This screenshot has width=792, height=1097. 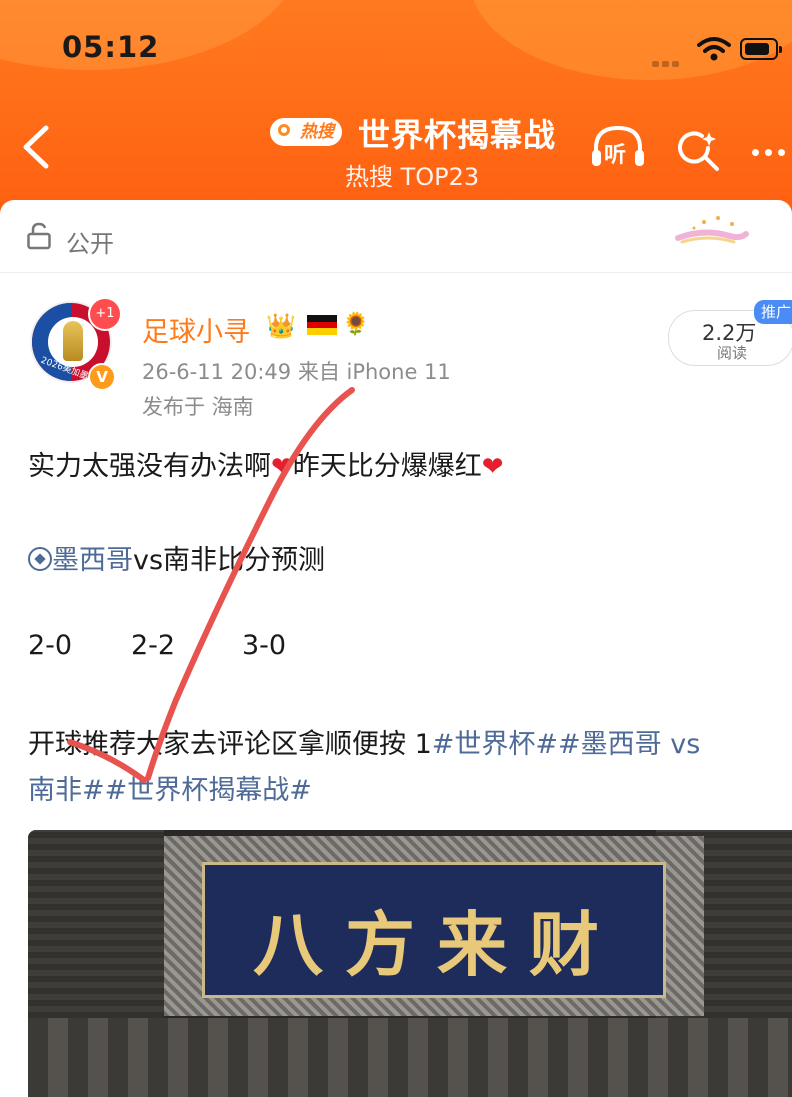 What do you see at coordinates (457, 135) in the screenshot?
I see `page-title: 世界杯揭幕战` at bounding box center [457, 135].